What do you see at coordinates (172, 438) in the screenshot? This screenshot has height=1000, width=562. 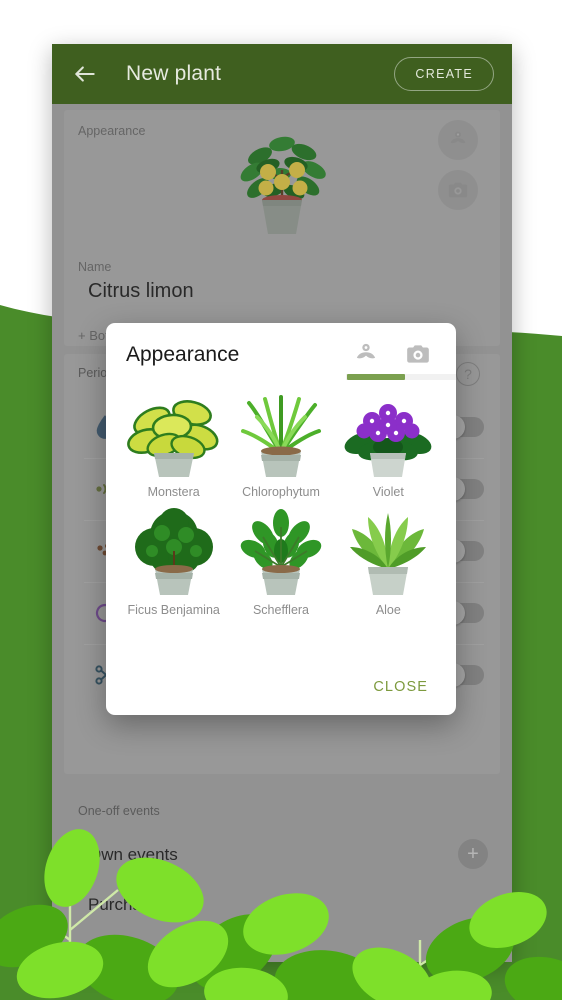 I see `monstera-thumbnail` at bounding box center [172, 438].